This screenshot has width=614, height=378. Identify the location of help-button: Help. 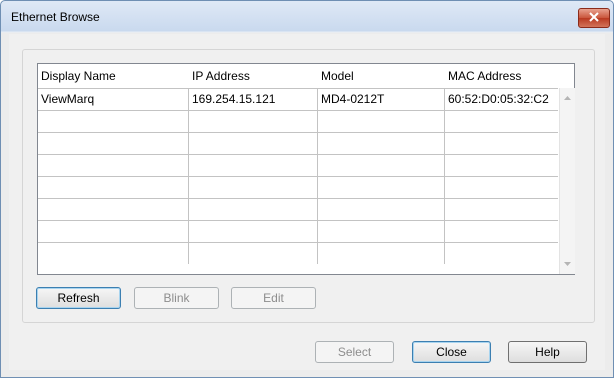
(547, 352).